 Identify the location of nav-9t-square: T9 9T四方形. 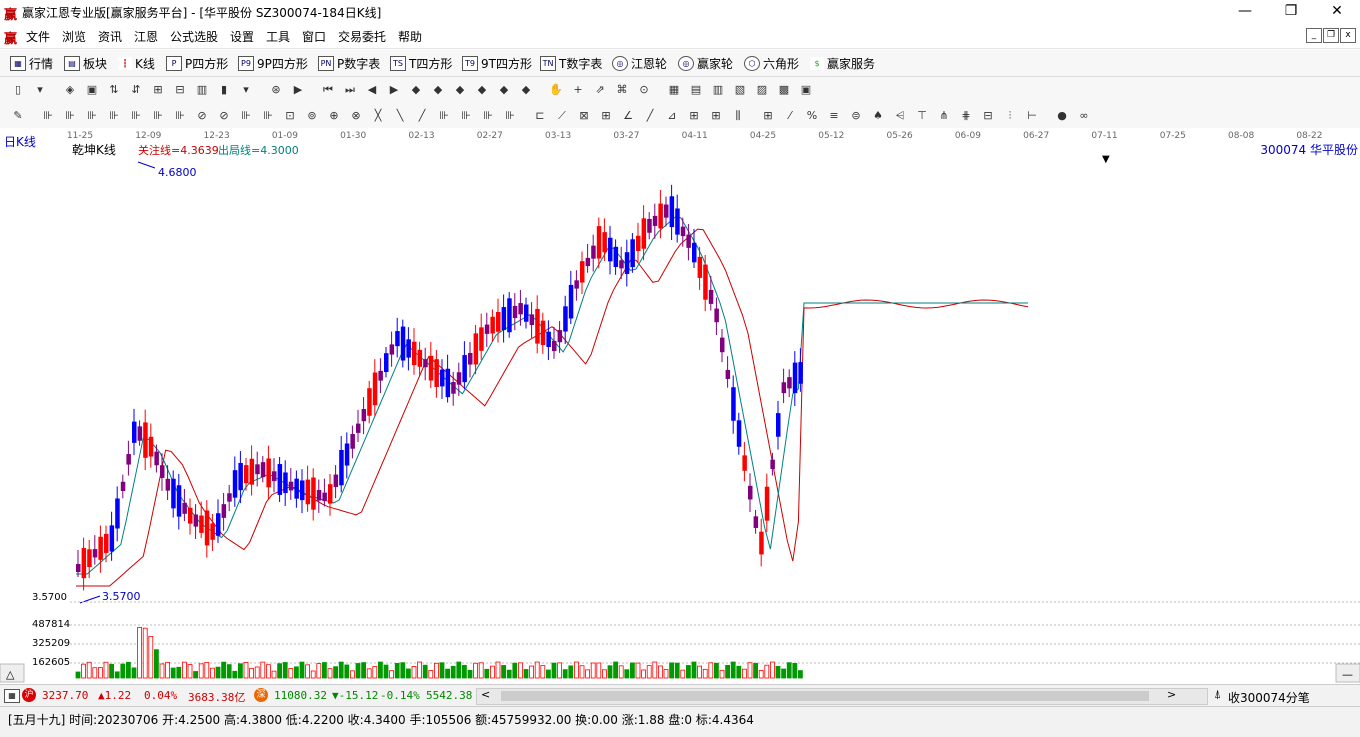
(497, 63).